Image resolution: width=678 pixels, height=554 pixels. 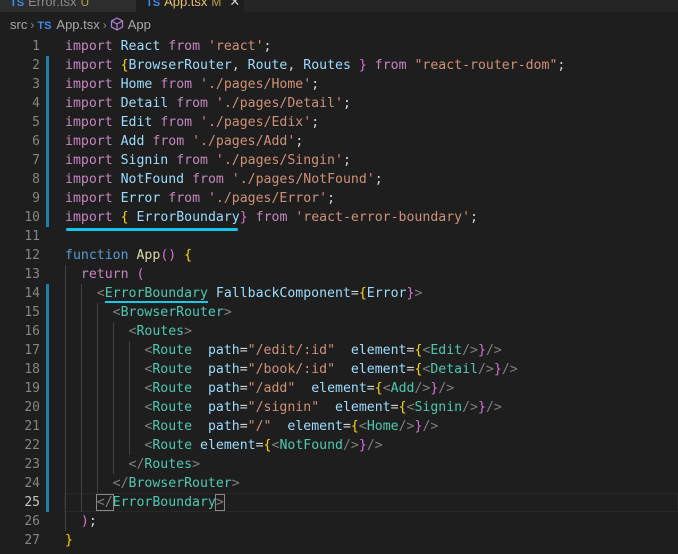 I want to click on line-number: 24, so click(x=32, y=483).